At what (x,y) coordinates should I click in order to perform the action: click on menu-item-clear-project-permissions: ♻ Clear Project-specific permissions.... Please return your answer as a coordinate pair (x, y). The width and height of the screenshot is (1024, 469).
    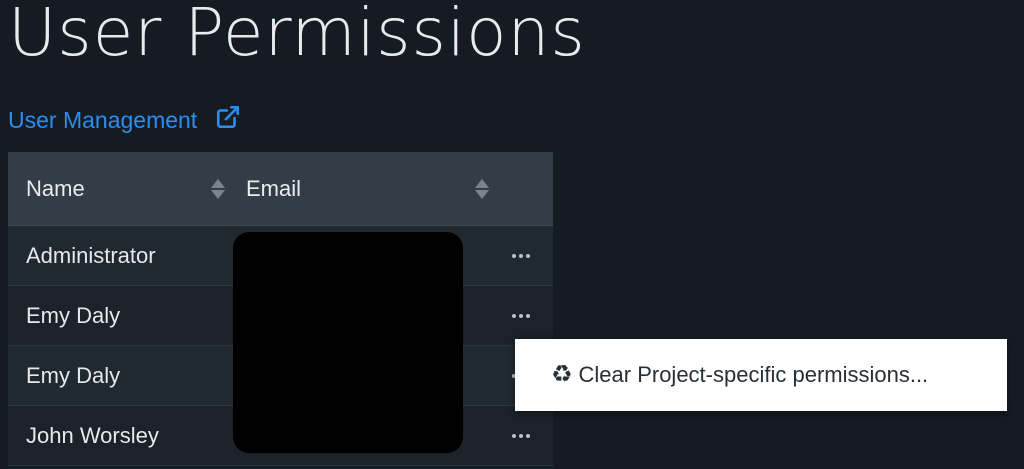
    Looking at the image, I should click on (761, 375).